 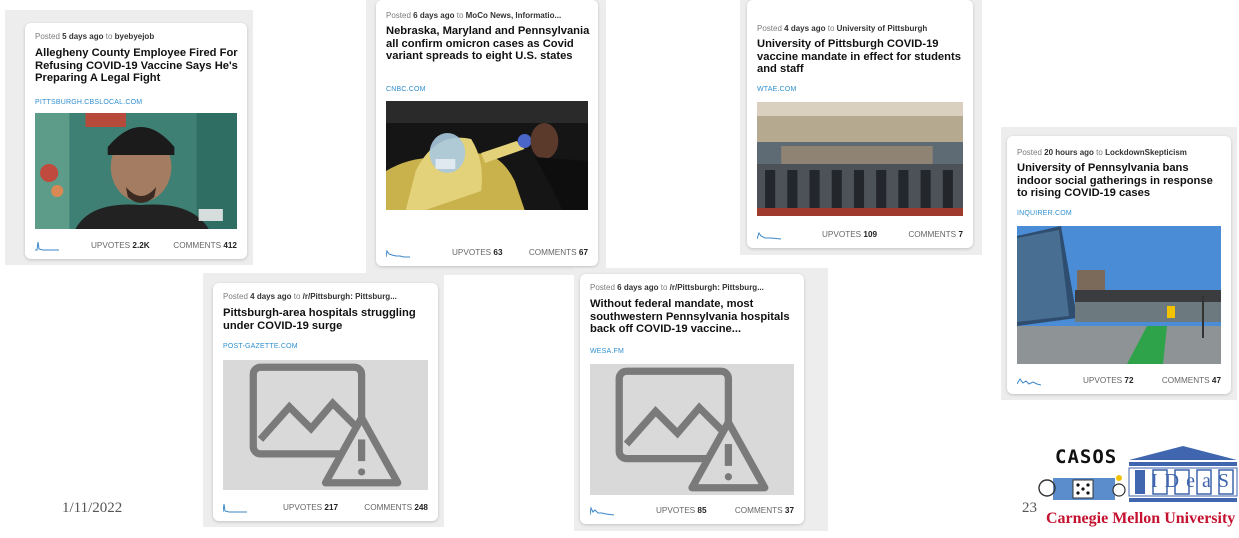 I want to click on penn-campus-street-image, so click(x=1119, y=295).